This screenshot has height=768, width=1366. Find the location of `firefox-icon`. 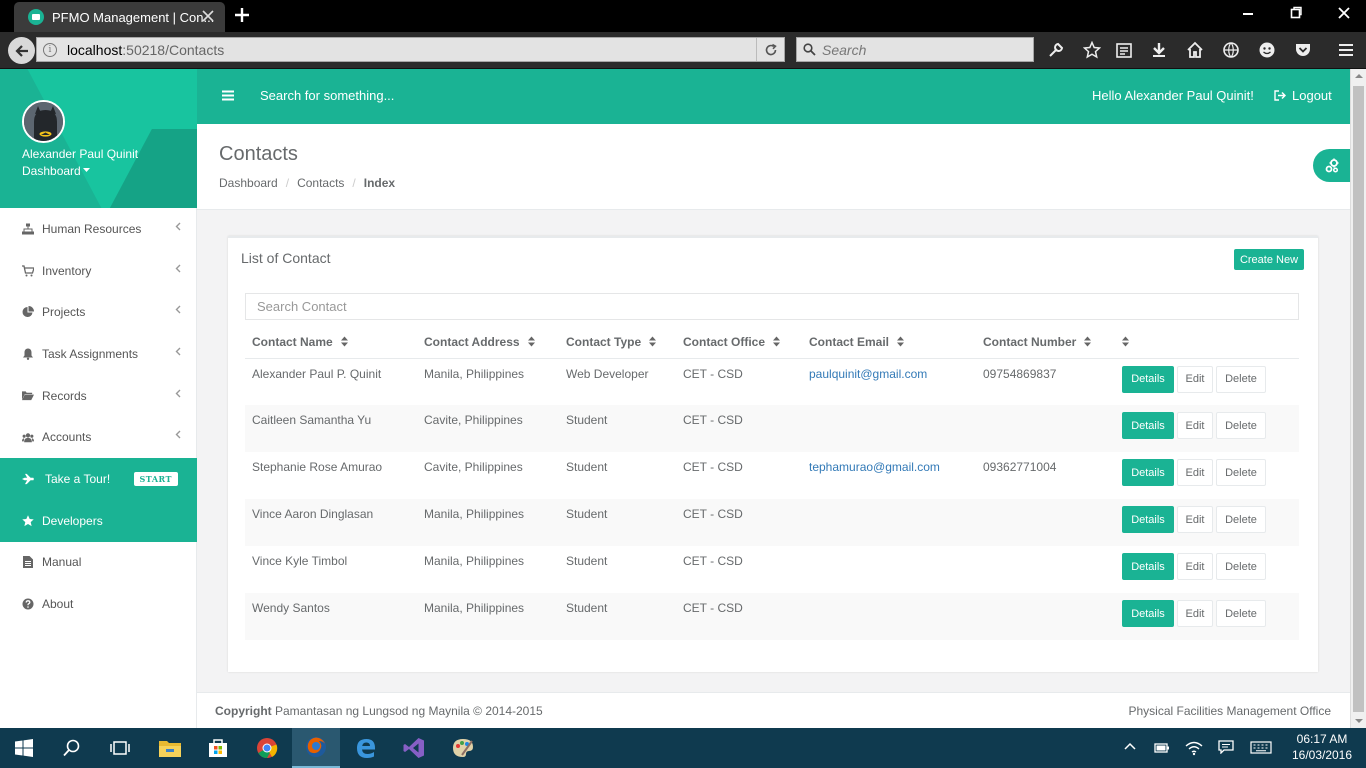

firefox-icon is located at coordinates (316, 748).